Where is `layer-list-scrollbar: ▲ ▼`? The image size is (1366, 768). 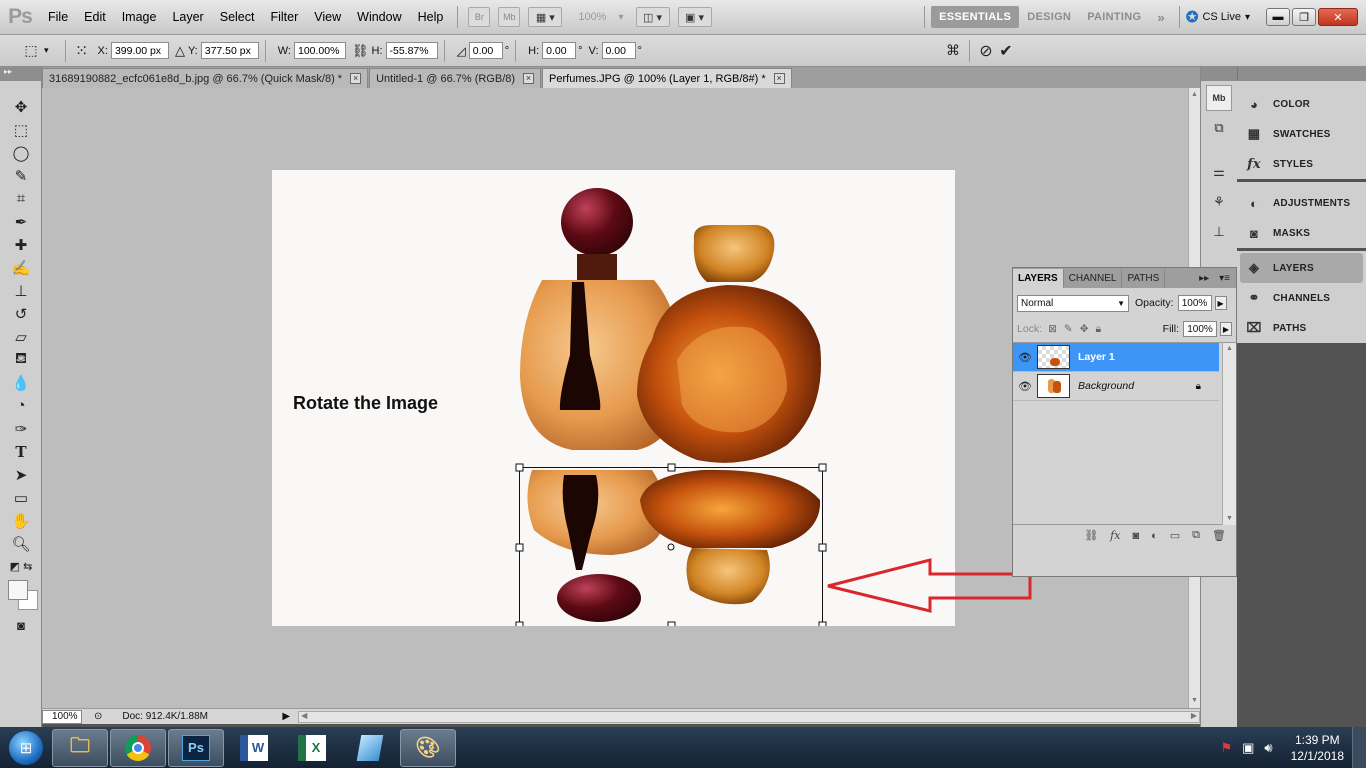
layer-list-scrollbar: ▲ ▼ is located at coordinates (1229, 434).